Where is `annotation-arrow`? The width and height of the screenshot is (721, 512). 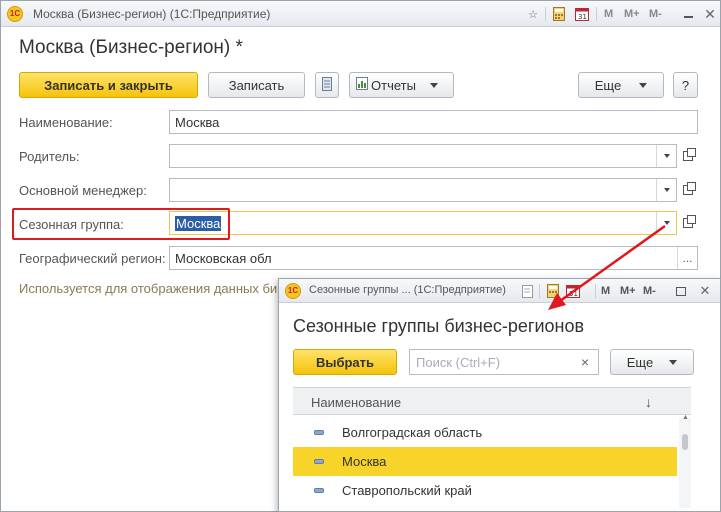
annotation-arrow is located at coordinates (607, 267).